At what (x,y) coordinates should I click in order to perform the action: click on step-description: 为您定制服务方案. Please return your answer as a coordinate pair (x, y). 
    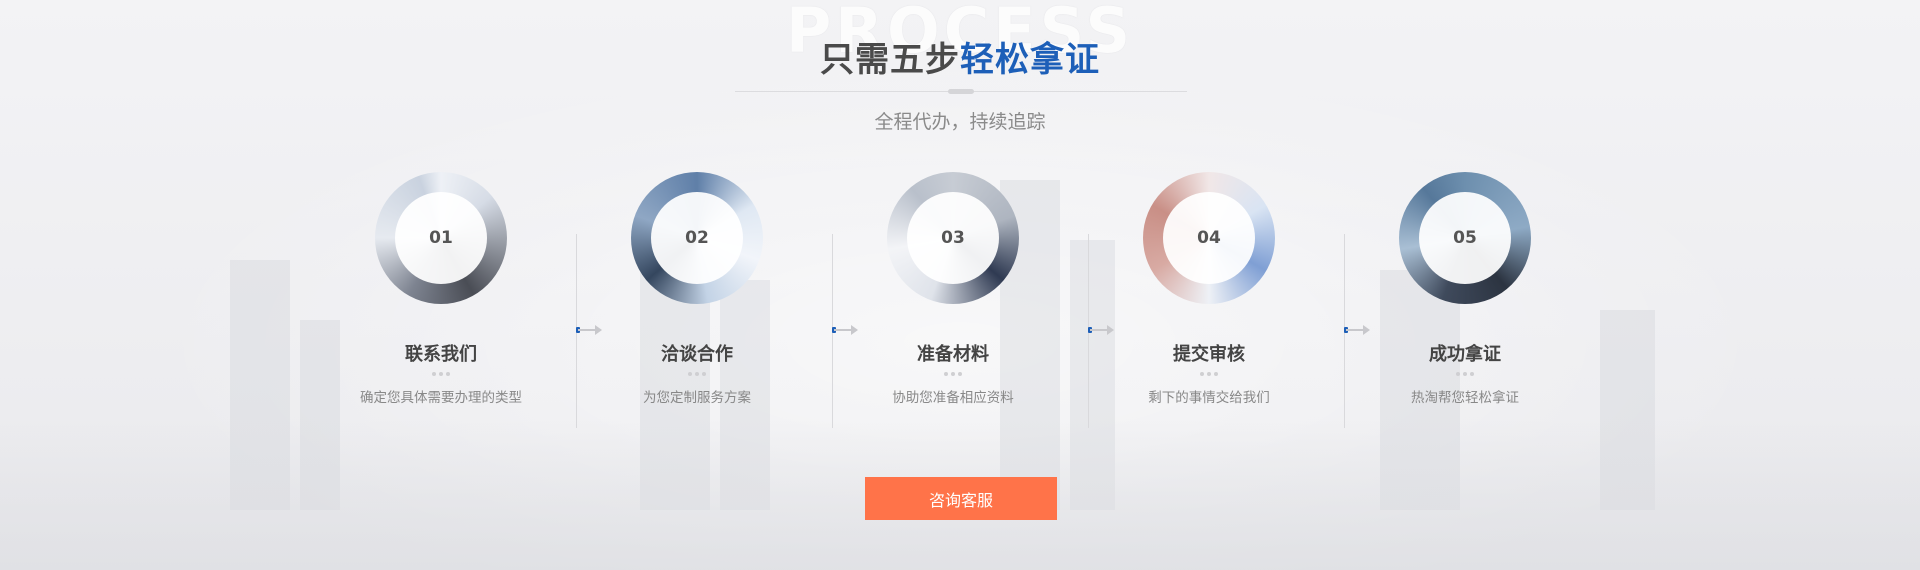
    Looking at the image, I should click on (697, 398).